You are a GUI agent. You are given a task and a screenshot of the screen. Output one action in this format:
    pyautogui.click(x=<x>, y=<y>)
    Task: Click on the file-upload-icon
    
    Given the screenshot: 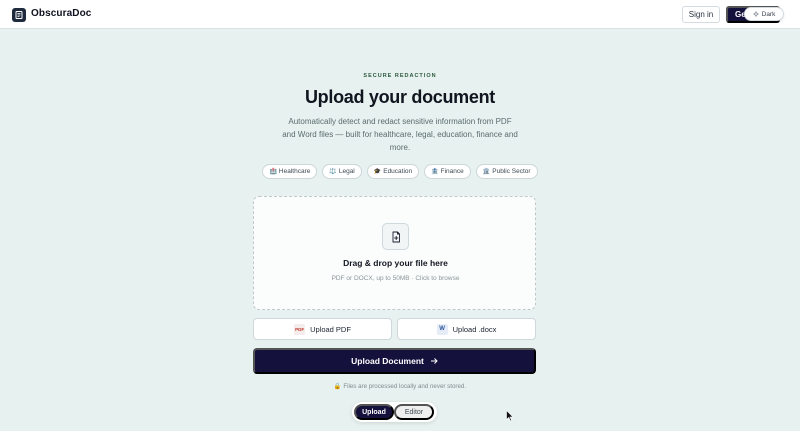 What is the action you would take?
    pyautogui.click(x=395, y=236)
    